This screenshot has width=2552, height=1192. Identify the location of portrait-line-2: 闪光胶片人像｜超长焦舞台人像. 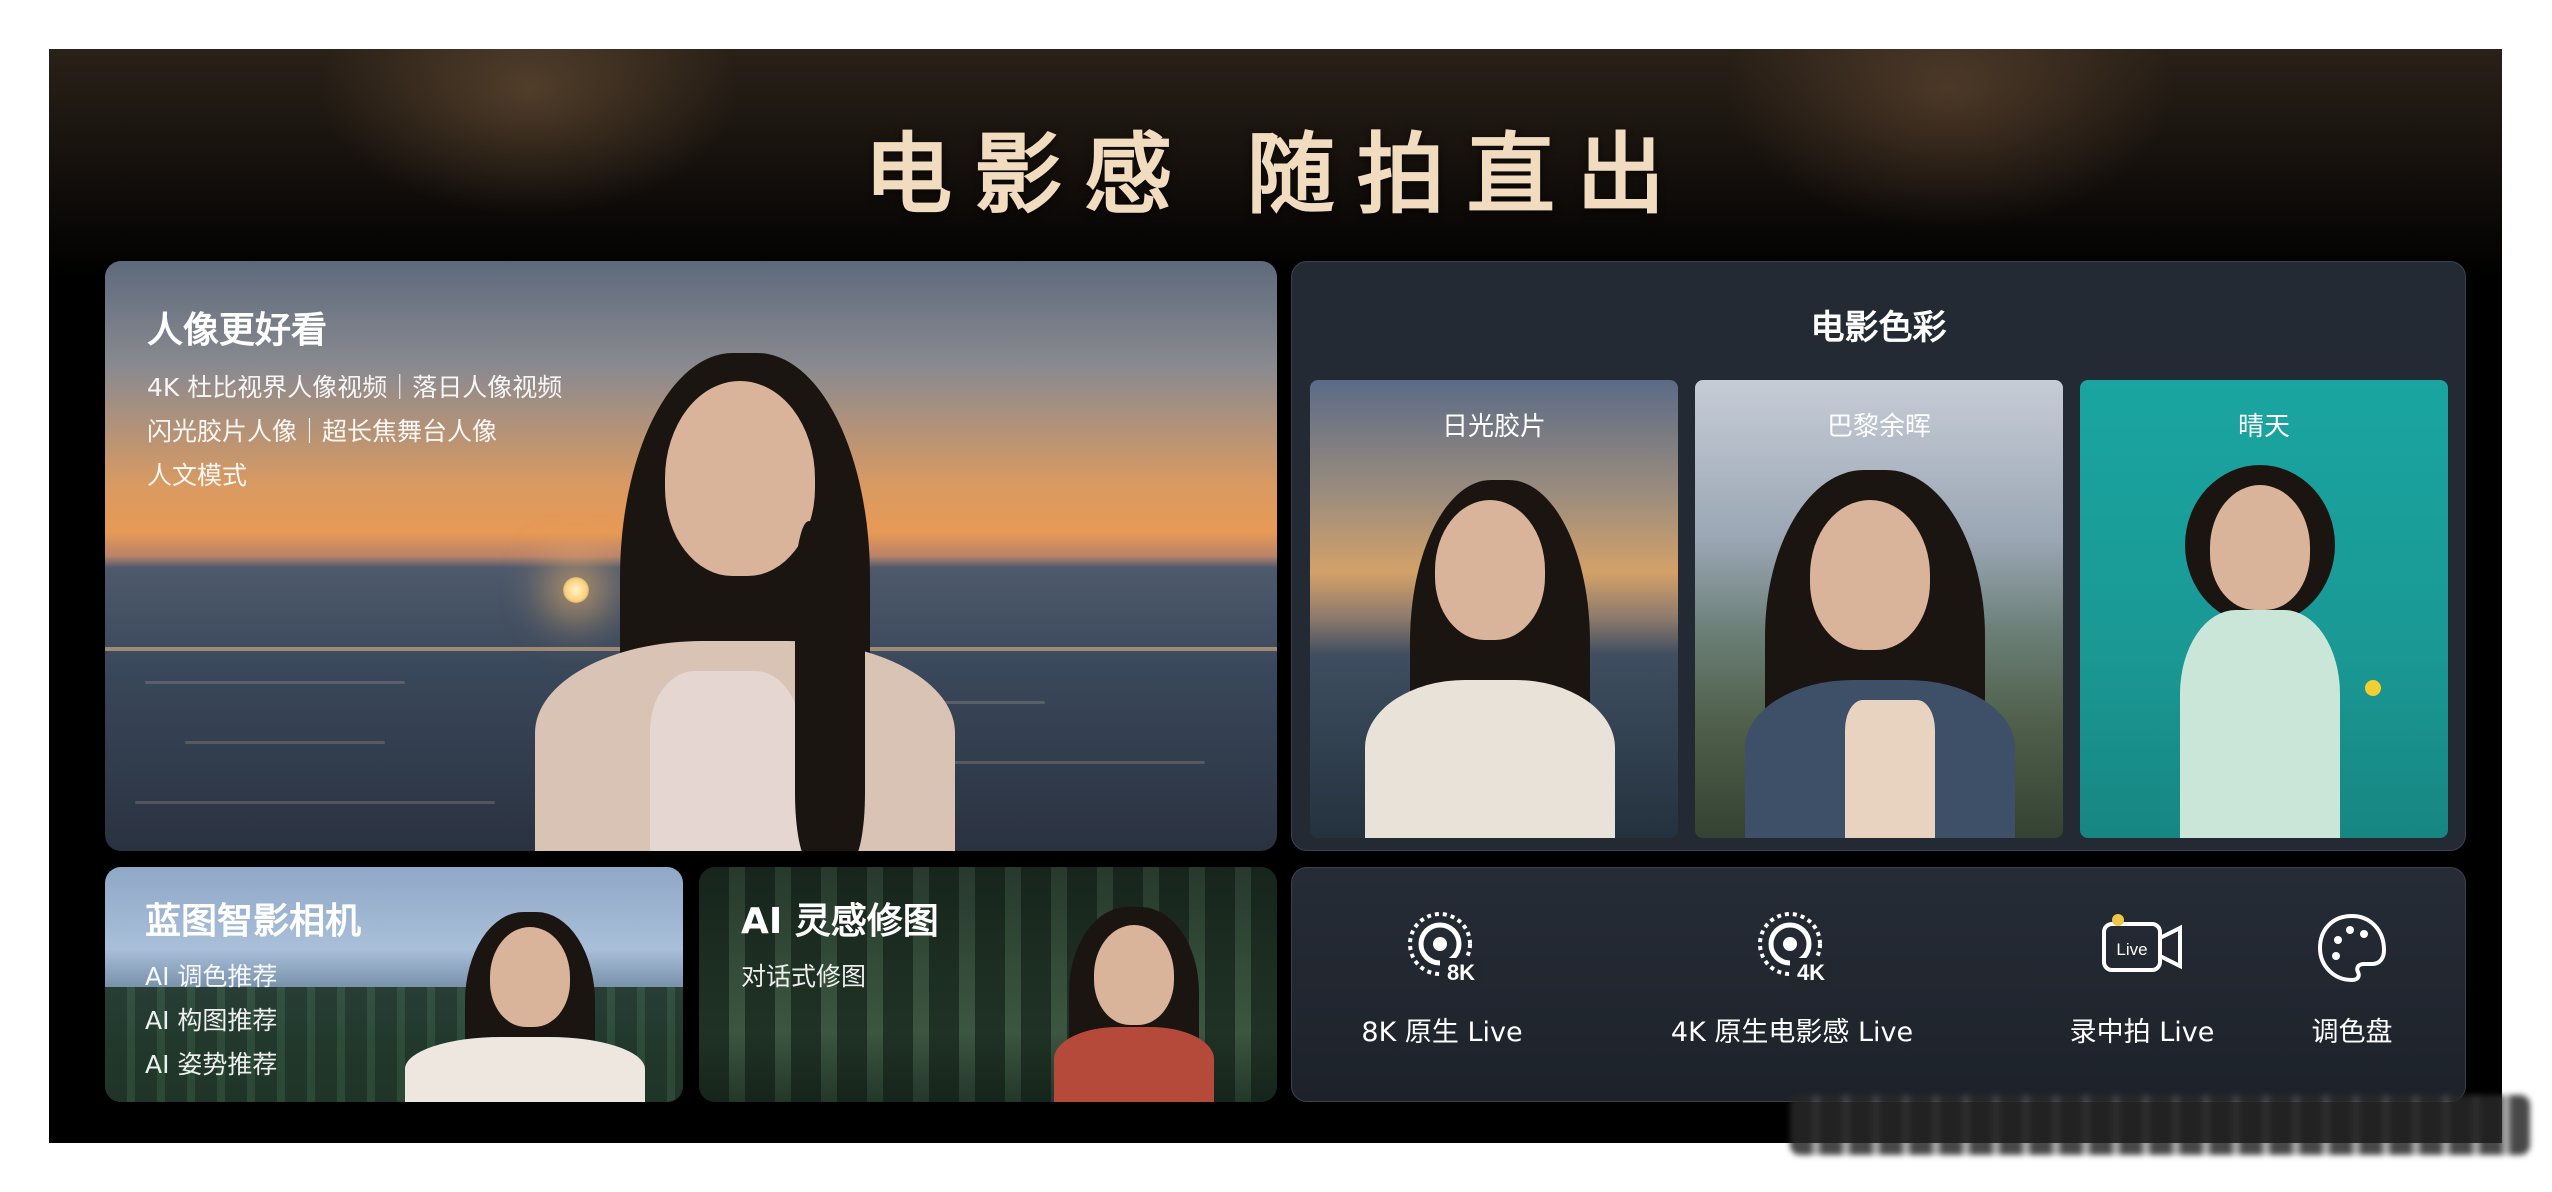
(322, 431).